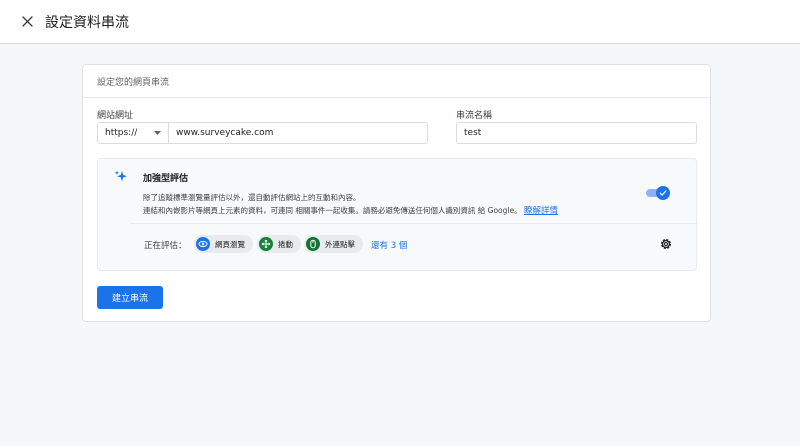  What do you see at coordinates (252, 197) in the screenshot?
I see `enhanced-measurement-desc-1: 除了追蹤標準瀏覽量評估以外，還自動評估網站上的互動和內容。` at bounding box center [252, 197].